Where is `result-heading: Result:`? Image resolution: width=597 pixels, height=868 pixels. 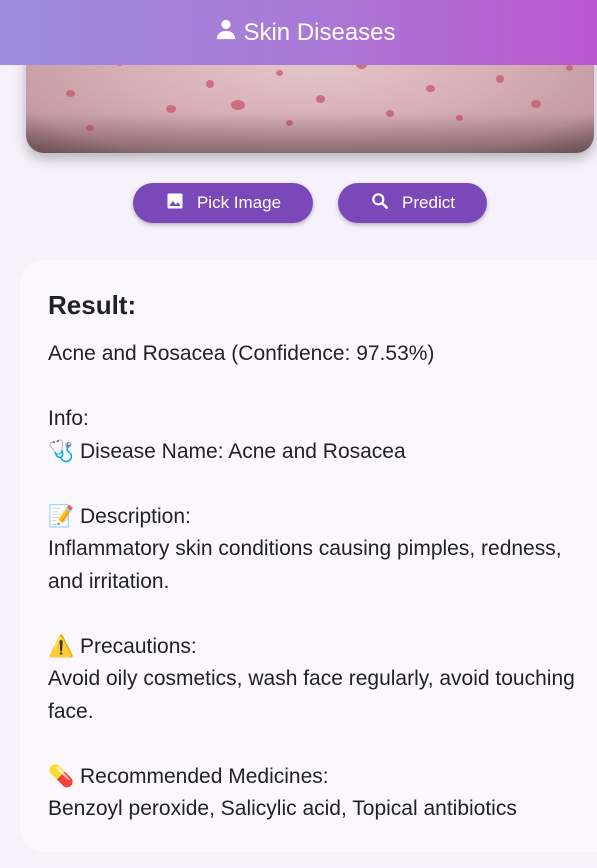
result-heading: Result: is located at coordinates (92, 305).